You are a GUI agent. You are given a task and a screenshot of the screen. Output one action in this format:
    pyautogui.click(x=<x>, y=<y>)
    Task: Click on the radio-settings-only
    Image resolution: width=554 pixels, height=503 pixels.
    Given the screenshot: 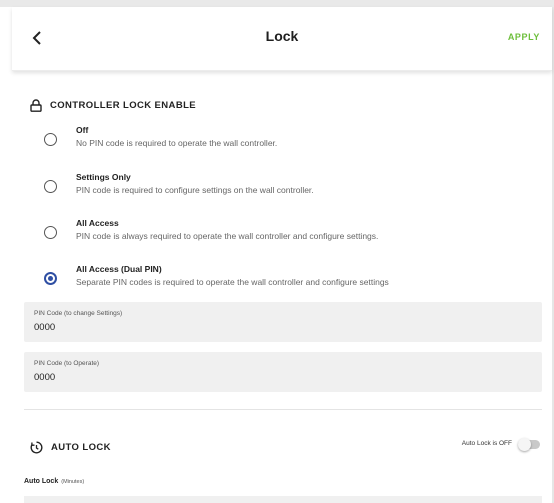 What is the action you would take?
    pyautogui.click(x=50, y=186)
    